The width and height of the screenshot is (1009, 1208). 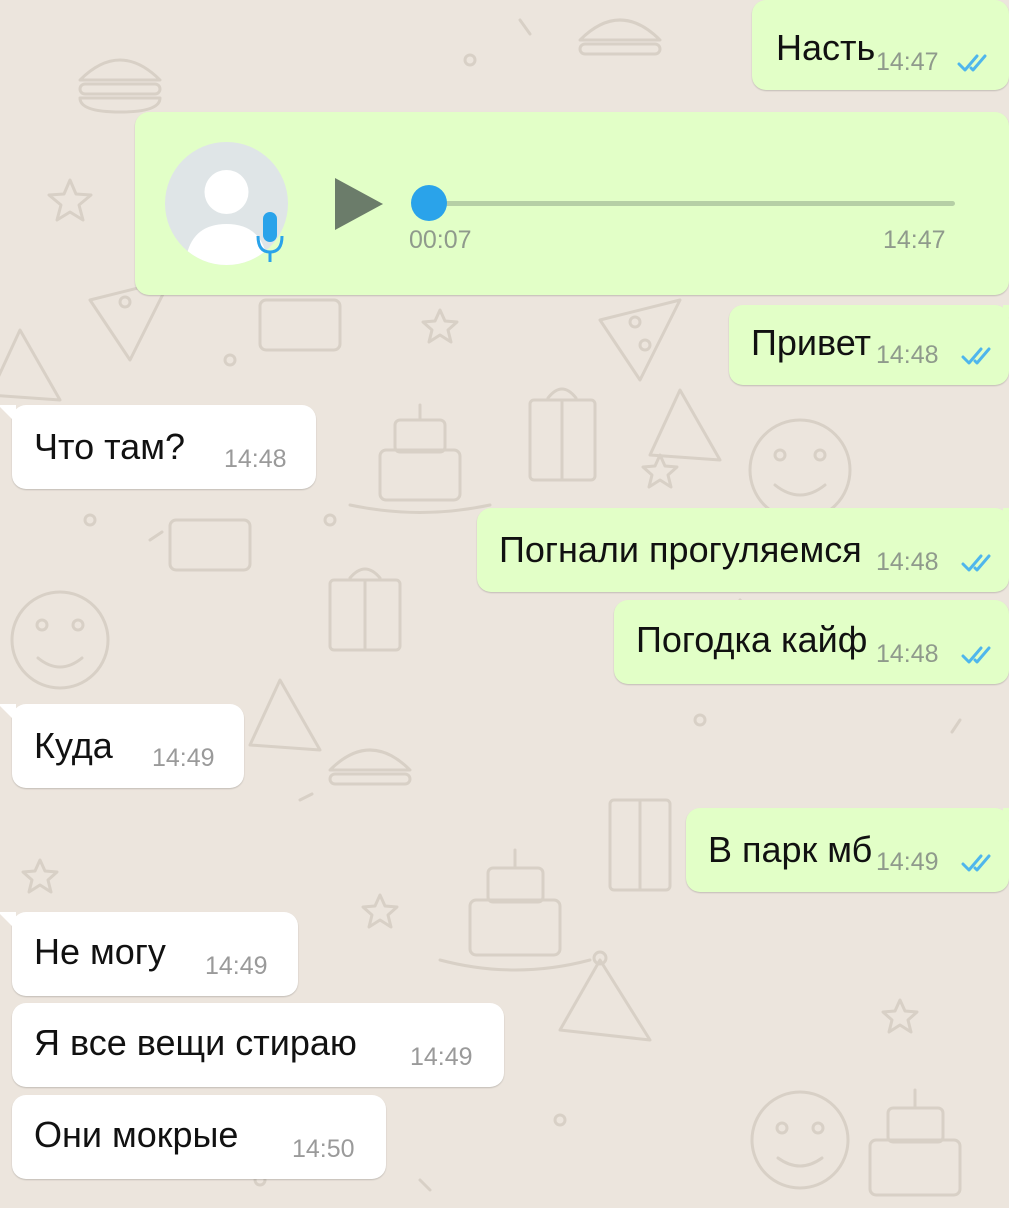 What do you see at coordinates (385, 330) in the screenshot?
I see `doodle-pizza-icon` at bounding box center [385, 330].